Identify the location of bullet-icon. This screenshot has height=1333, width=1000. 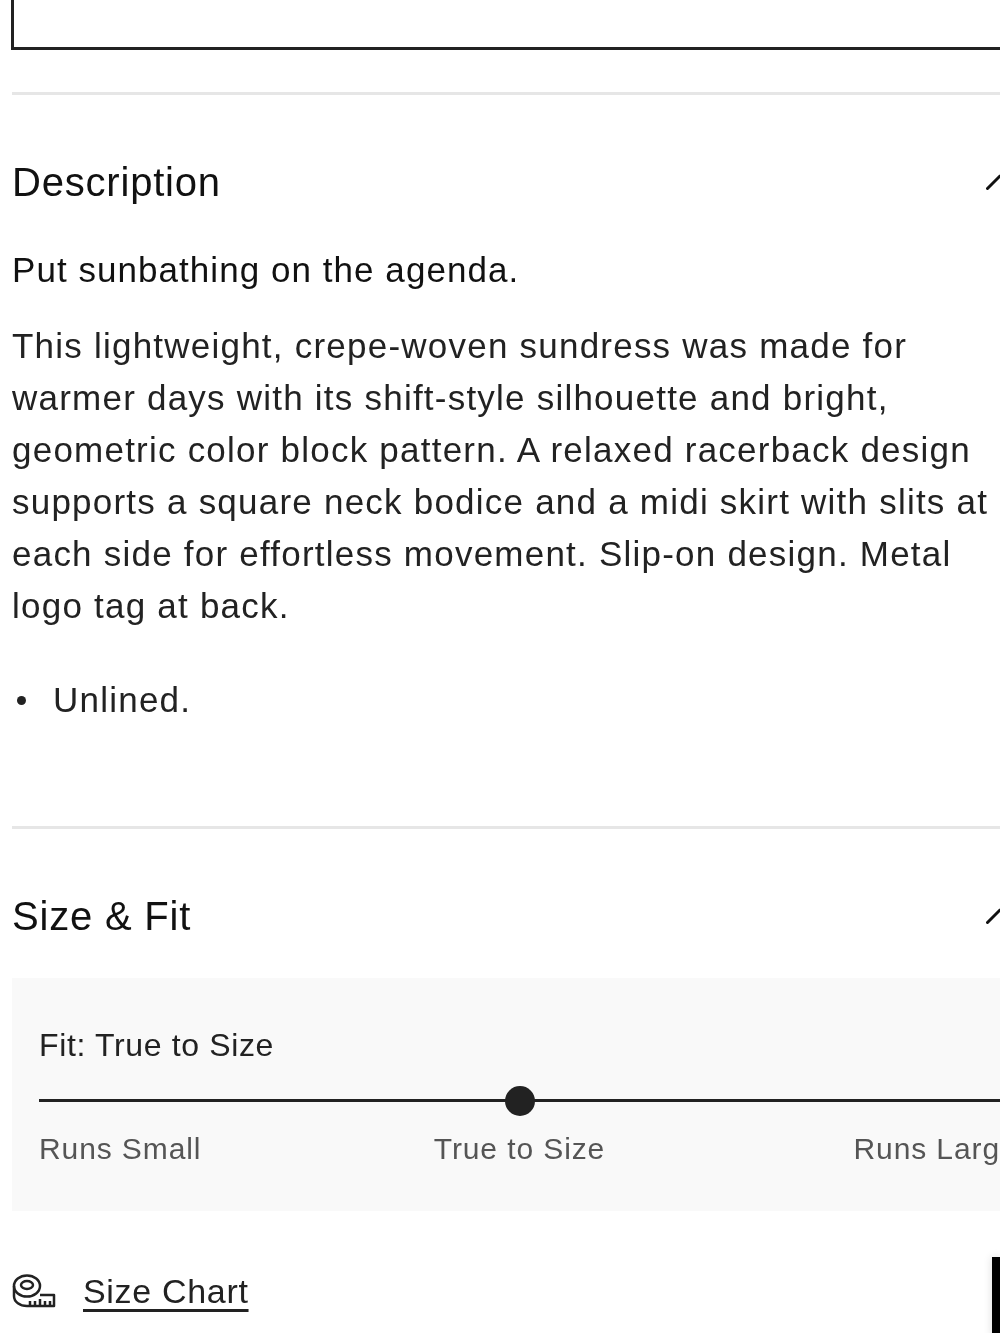
(21, 700).